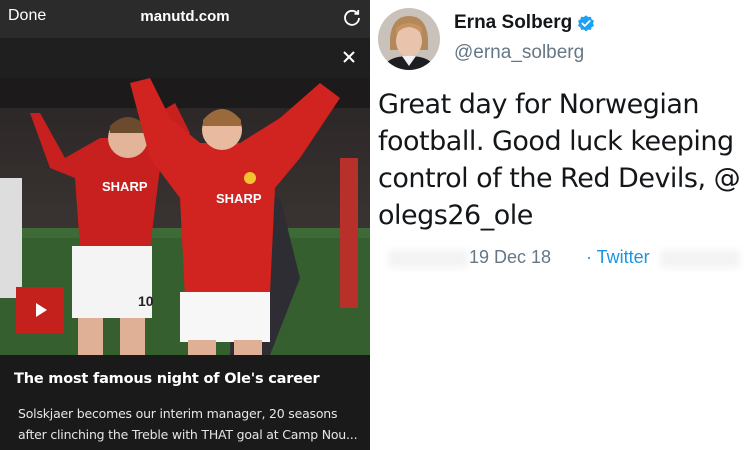 This screenshot has height=450, width=750. I want to click on tweet-text-line: olegs26_ole, so click(455, 215).